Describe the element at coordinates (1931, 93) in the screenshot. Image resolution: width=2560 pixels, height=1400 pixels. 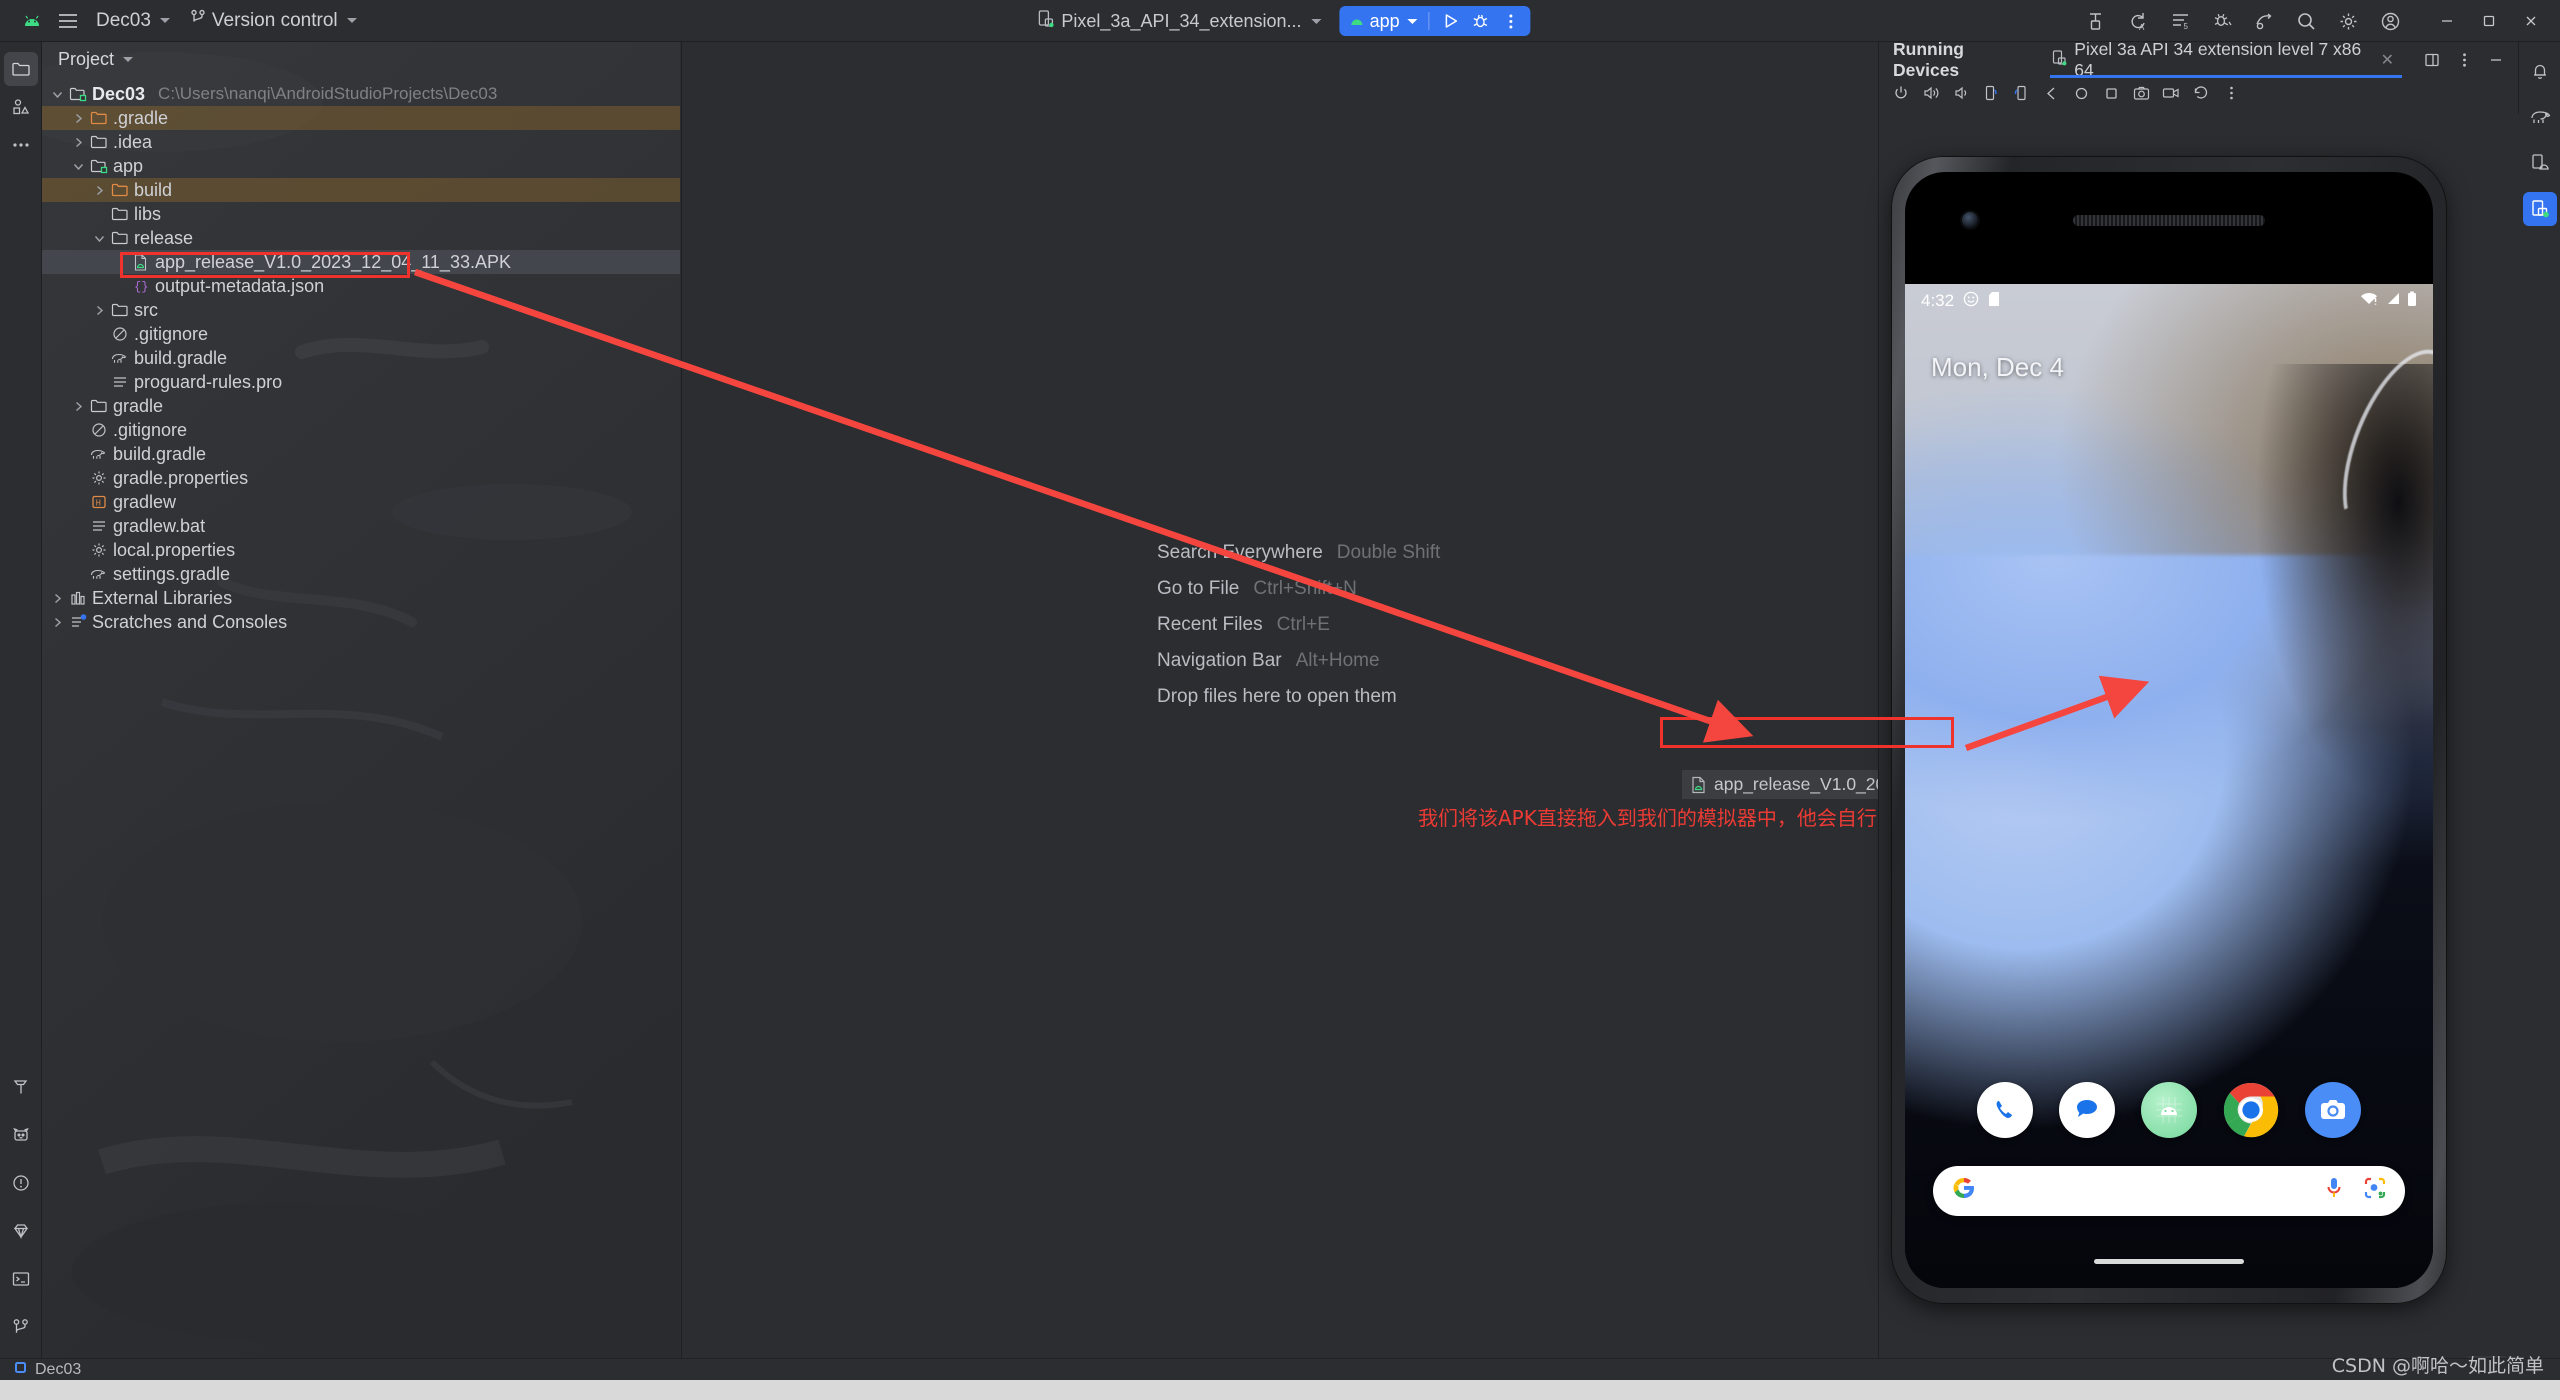
I see `volume-up-icon` at that location.